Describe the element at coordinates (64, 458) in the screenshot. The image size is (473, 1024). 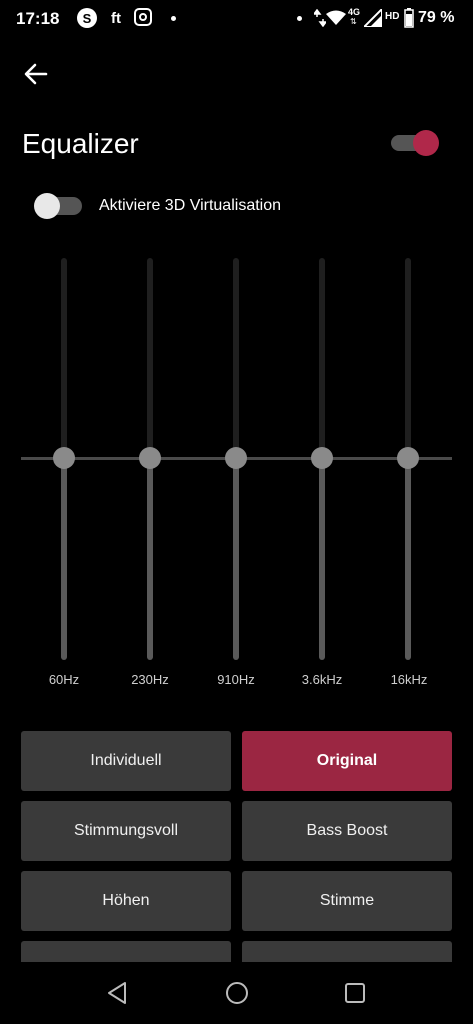
I see `band-slider-60hz` at that location.